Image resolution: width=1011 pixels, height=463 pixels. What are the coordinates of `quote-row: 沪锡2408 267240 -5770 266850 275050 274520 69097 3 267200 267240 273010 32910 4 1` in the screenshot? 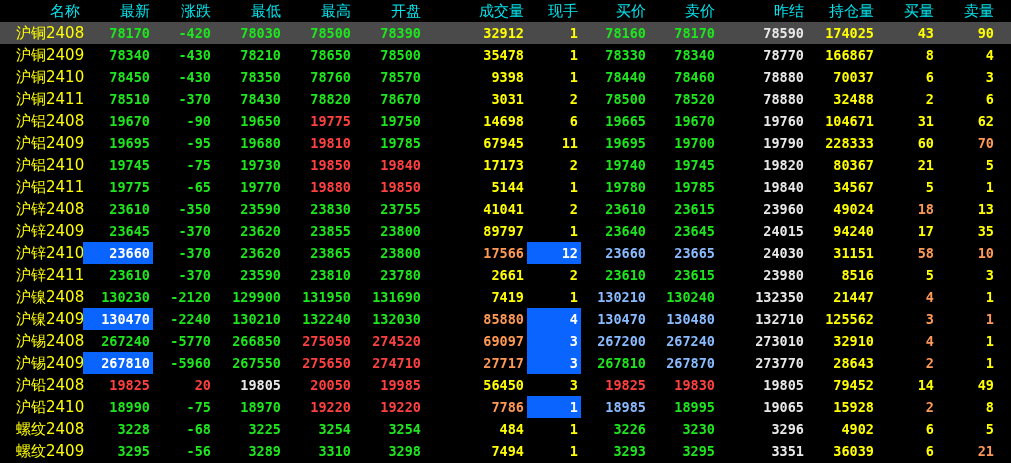 It's located at (505, 341).